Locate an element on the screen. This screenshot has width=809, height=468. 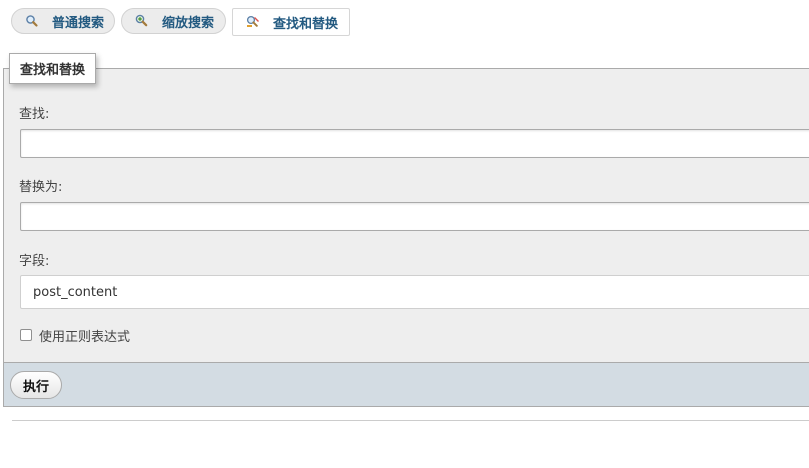
regex-option: 使用正则表达式 is located at coordinates (75, 335).